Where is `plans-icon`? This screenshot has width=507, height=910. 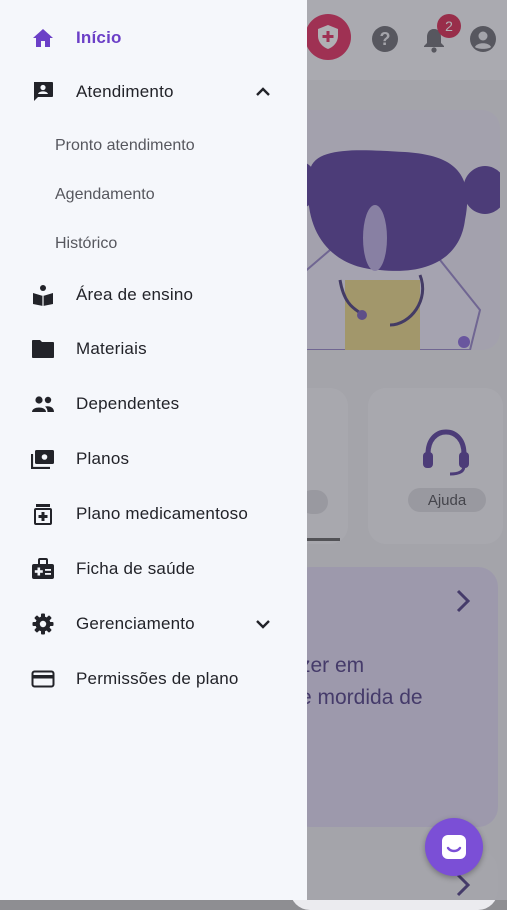 plans-icon is located at coordinates (43, 459).